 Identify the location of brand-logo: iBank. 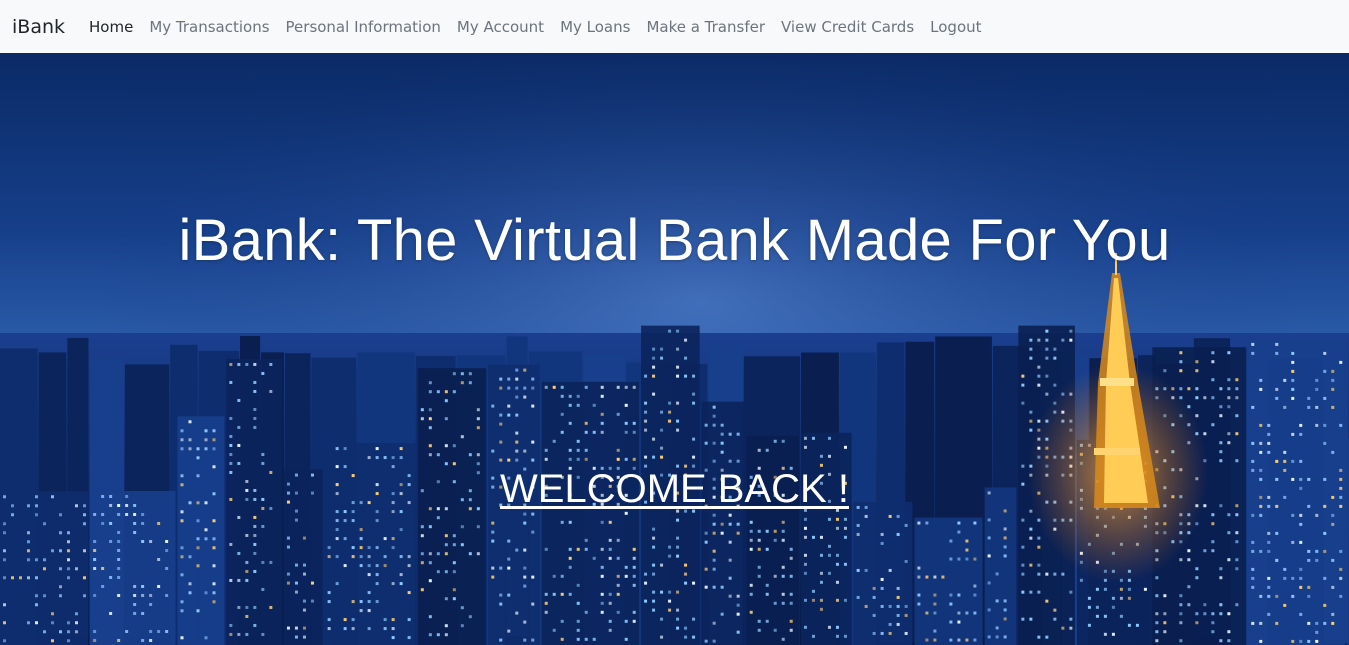
(38, 27).